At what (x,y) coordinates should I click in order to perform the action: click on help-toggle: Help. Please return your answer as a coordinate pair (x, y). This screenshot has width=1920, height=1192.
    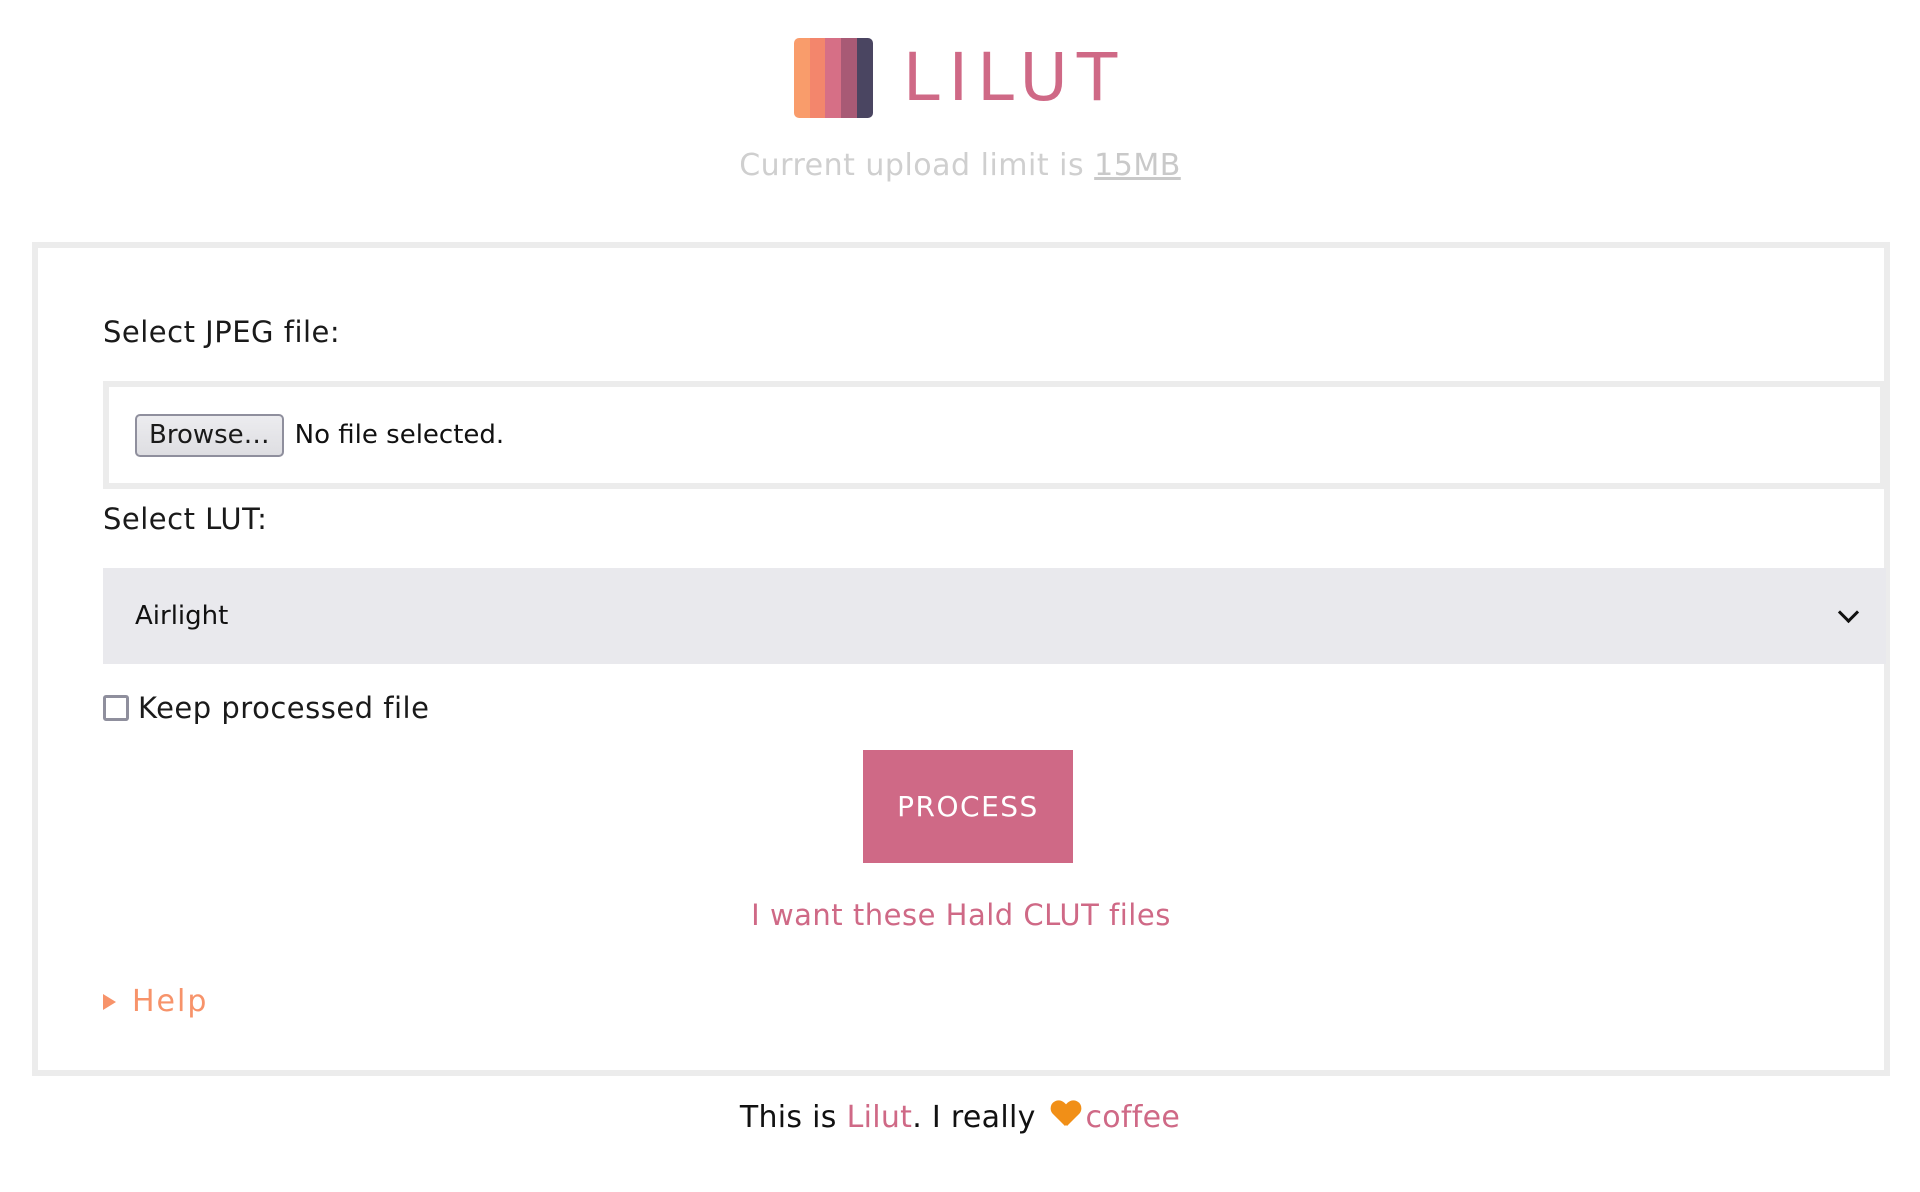
    Looking at the image, I should click on (155, 1001).